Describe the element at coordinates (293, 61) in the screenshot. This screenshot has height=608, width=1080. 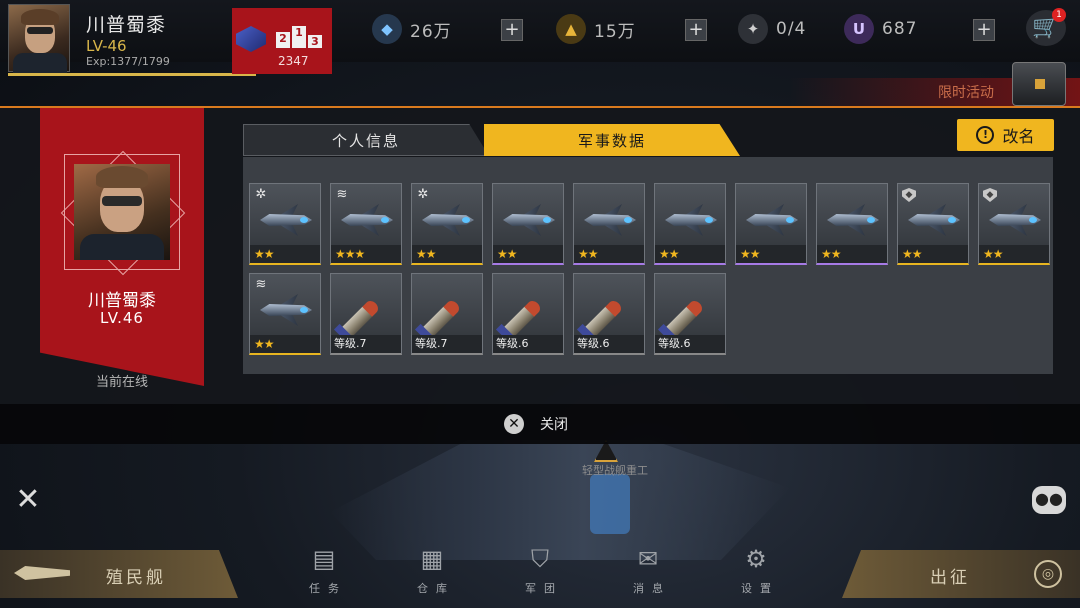
I see `rank-score: 2347` at that location.